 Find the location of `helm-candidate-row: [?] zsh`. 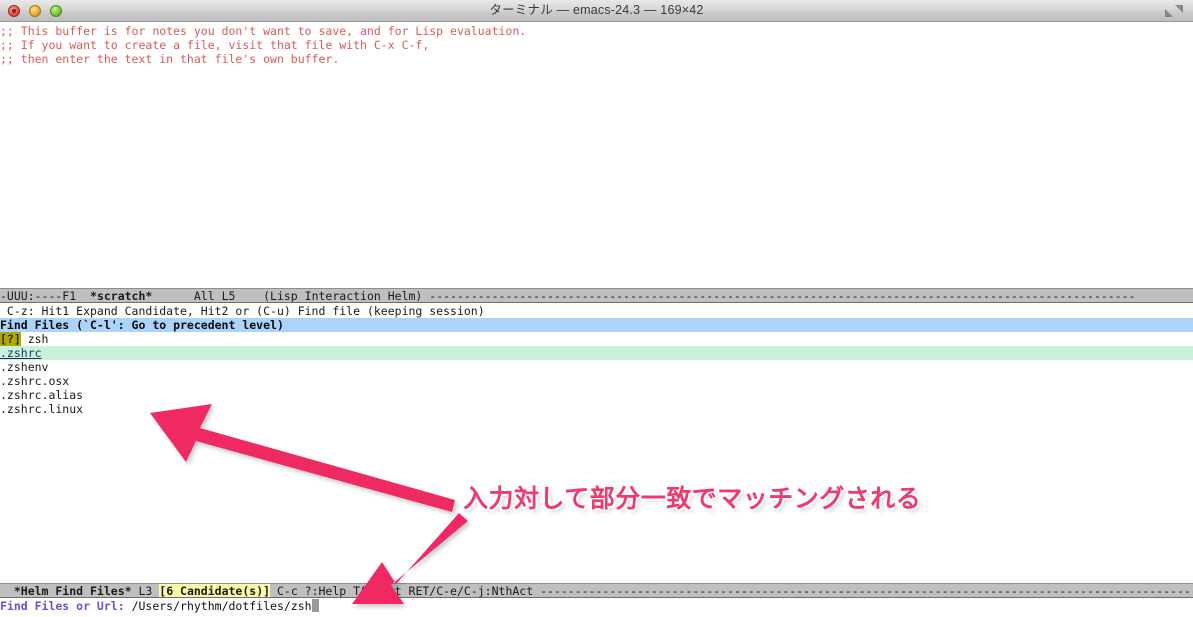

helm-candidate-row: [?] zsh is located at coordinates (596, 339).